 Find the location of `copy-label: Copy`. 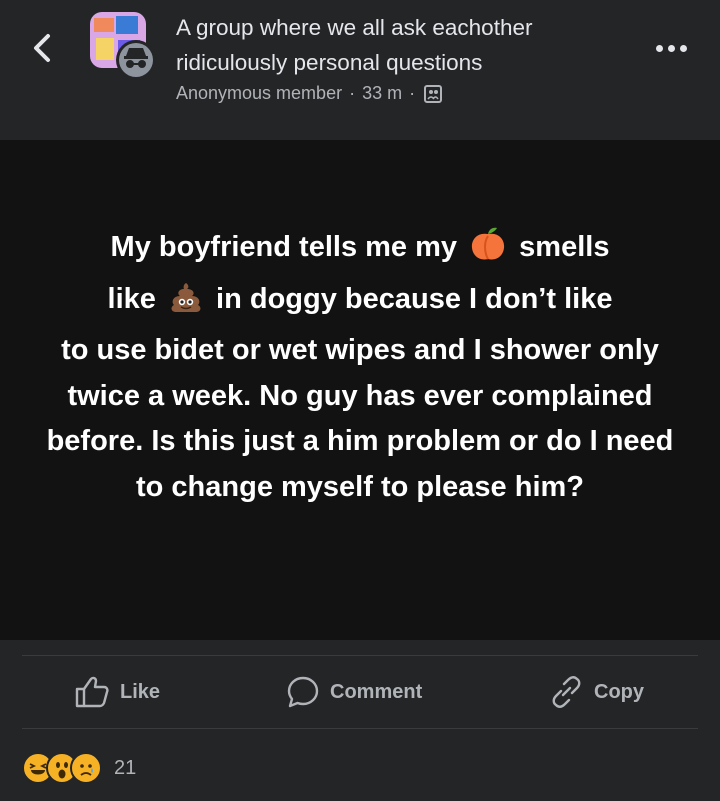

copy-label: Copy is located at coordinates (619, 691).